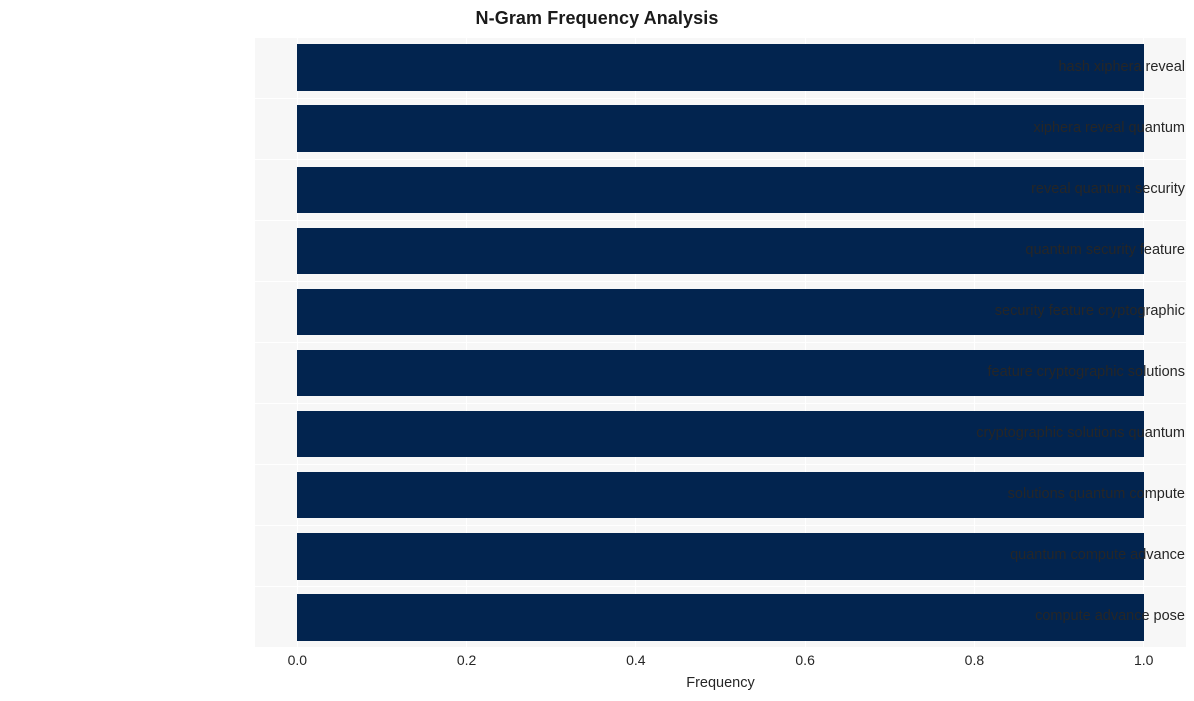 The image size is (1194, 701). What do you see at coordinates (1089, 310) in the screenshot?
I see `y-tick-label: security feature cryptographic` at bounding box center [1089, 310].